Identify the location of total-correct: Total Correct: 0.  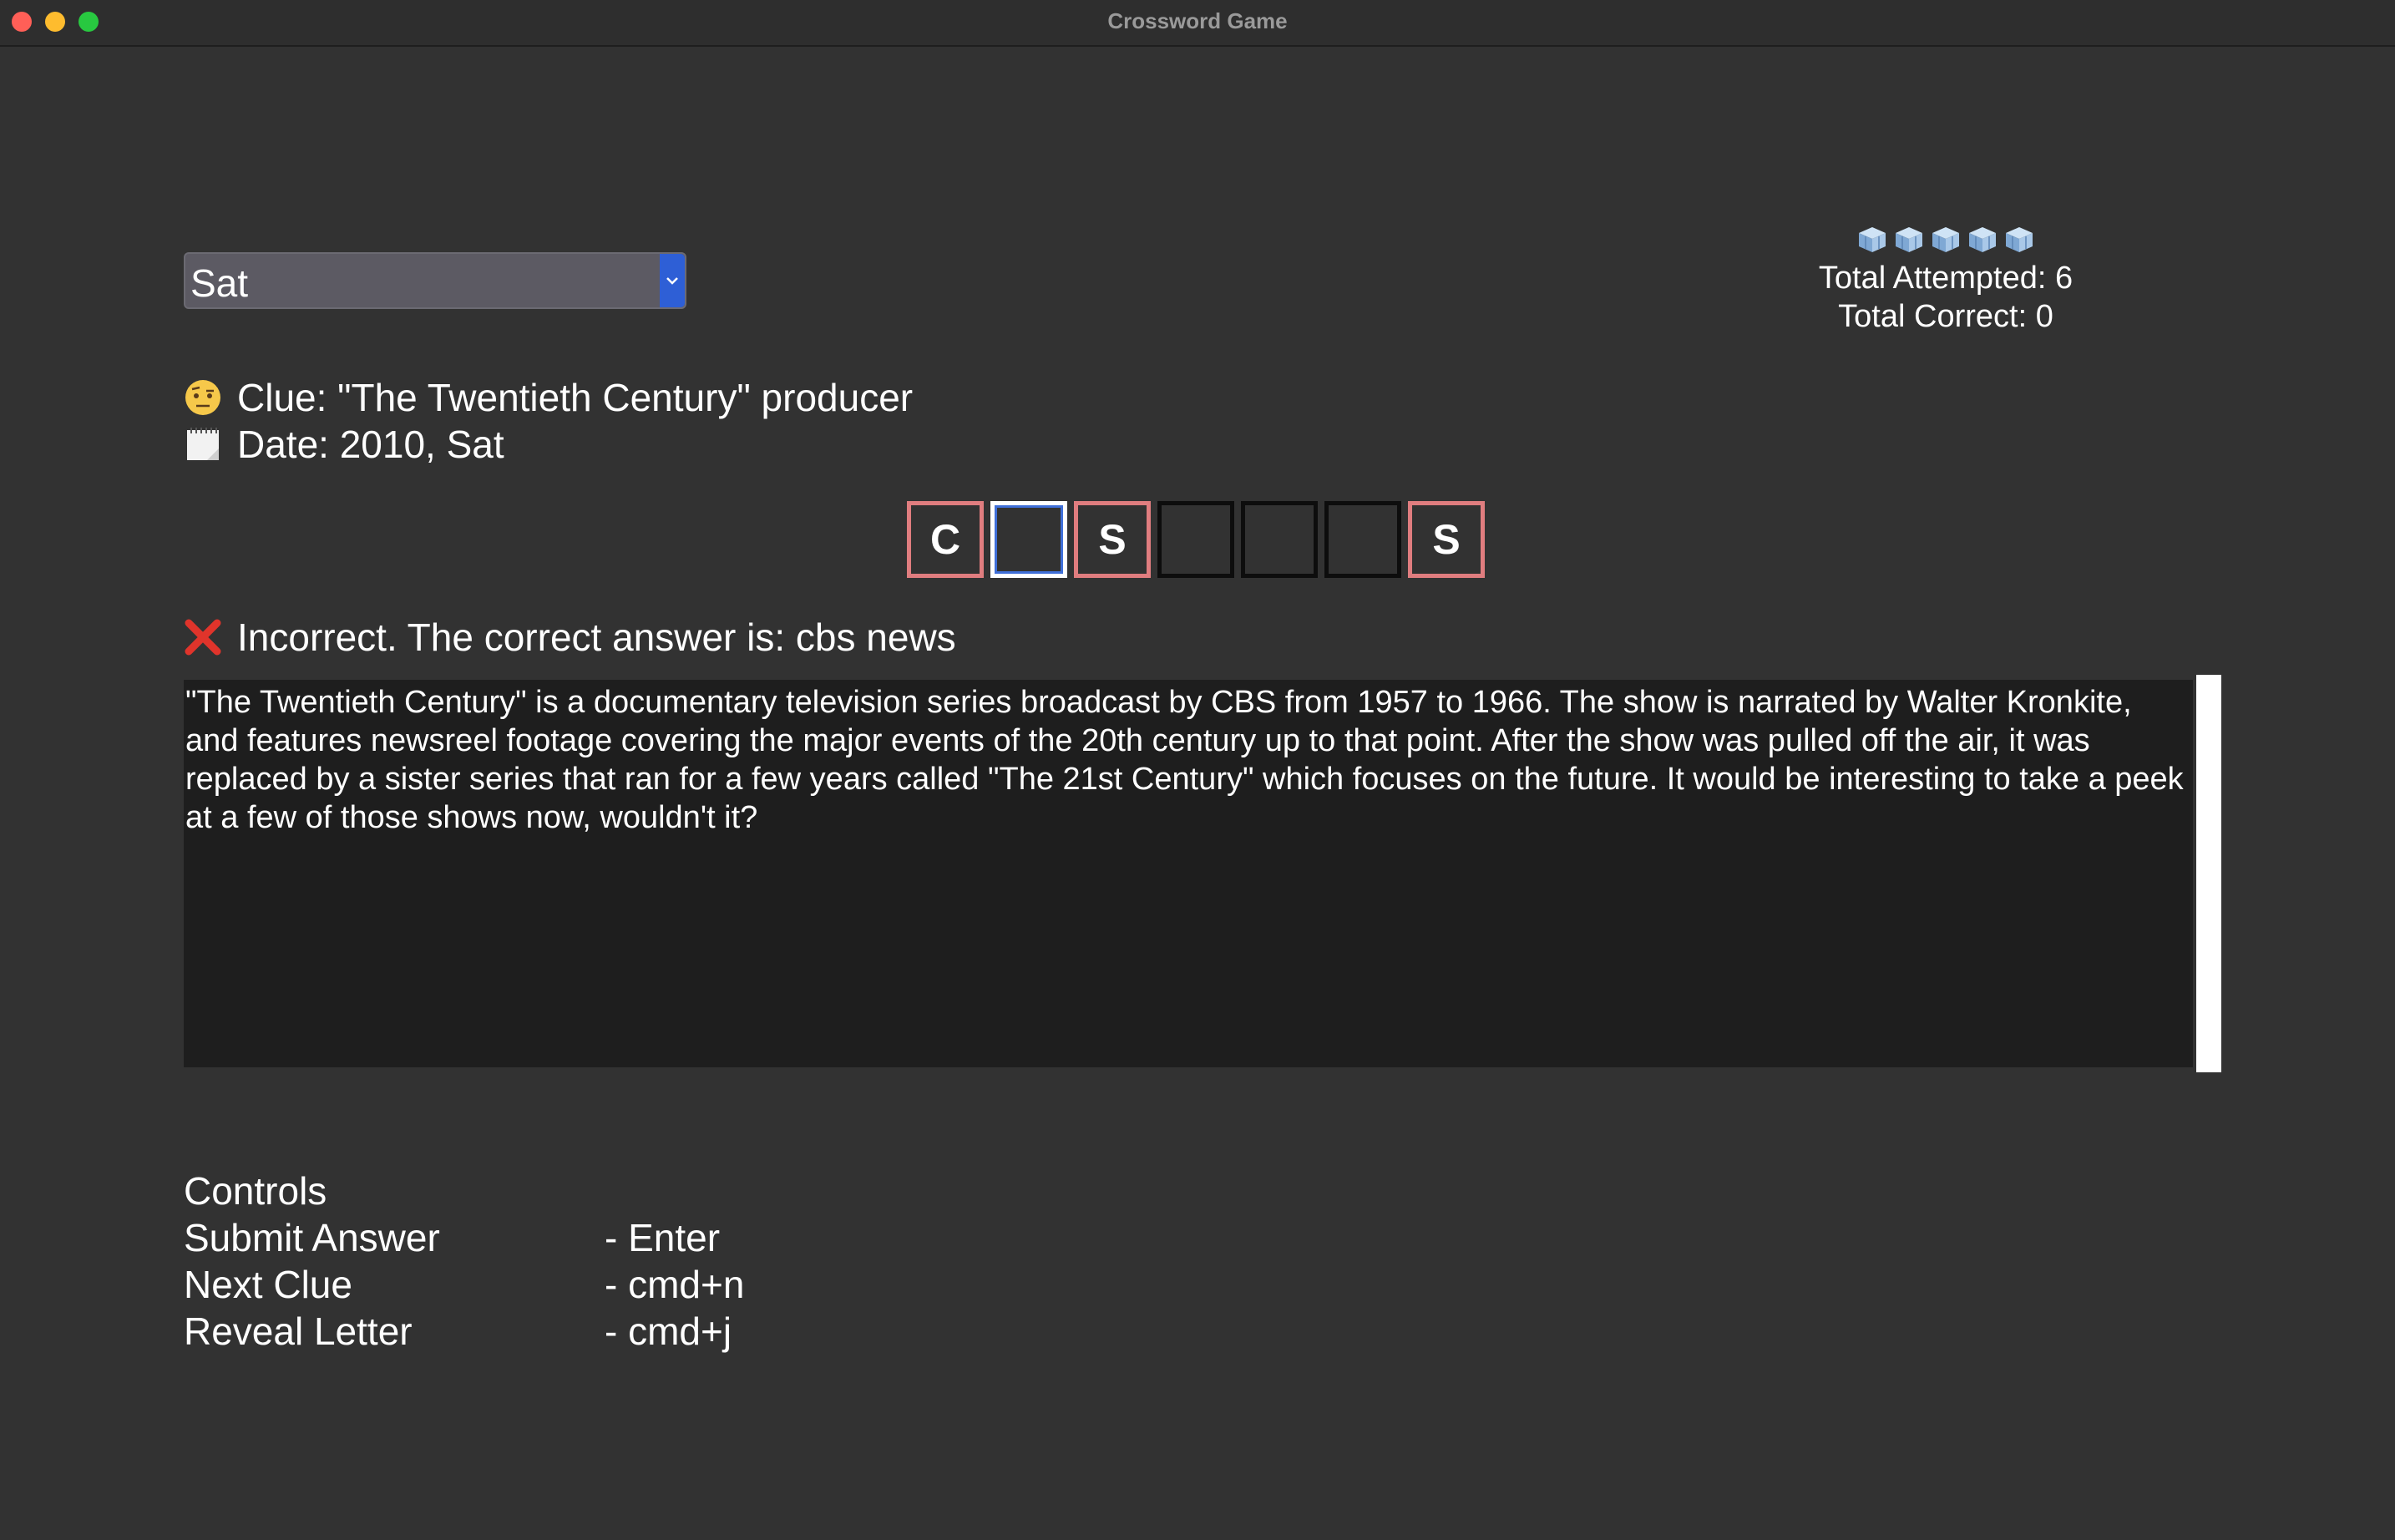
(1945, 316).